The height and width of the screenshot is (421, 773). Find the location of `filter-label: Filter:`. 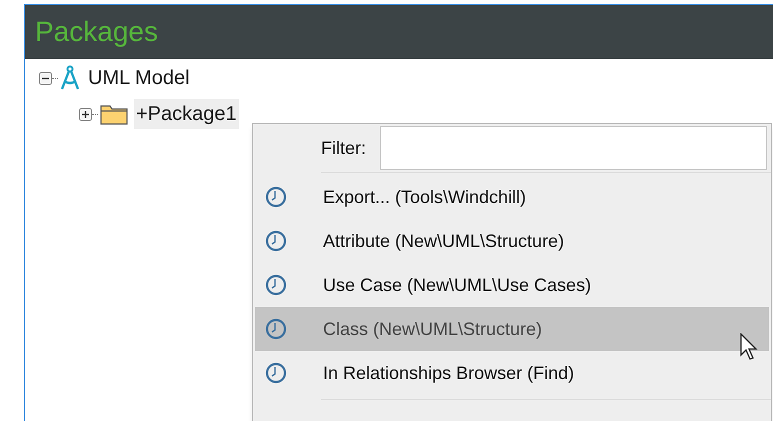

filter-label: Filter: is located at coordinates (343, 148).